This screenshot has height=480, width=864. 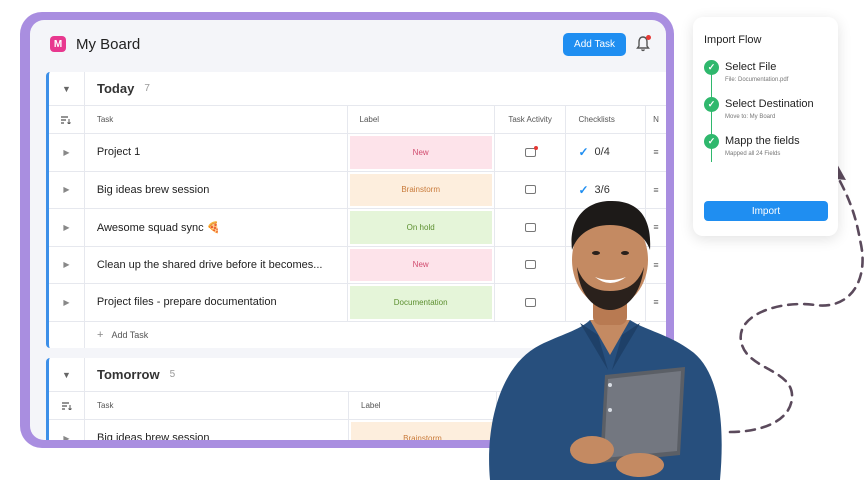 I want to click on board-logo: M, so click(x=58, y=44).